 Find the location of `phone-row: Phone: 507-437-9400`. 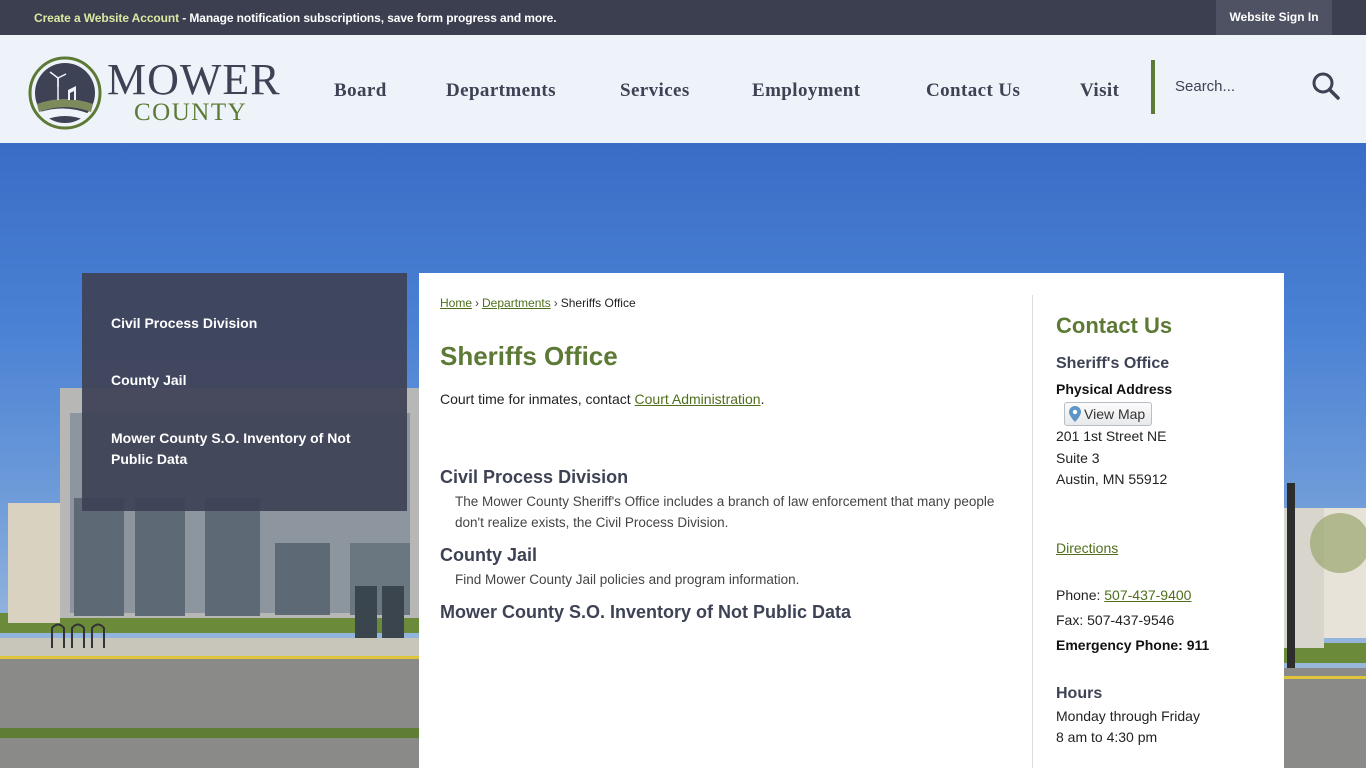

phone-row: Phone: 507-437-9400 is located at coordinates (1123, 595).